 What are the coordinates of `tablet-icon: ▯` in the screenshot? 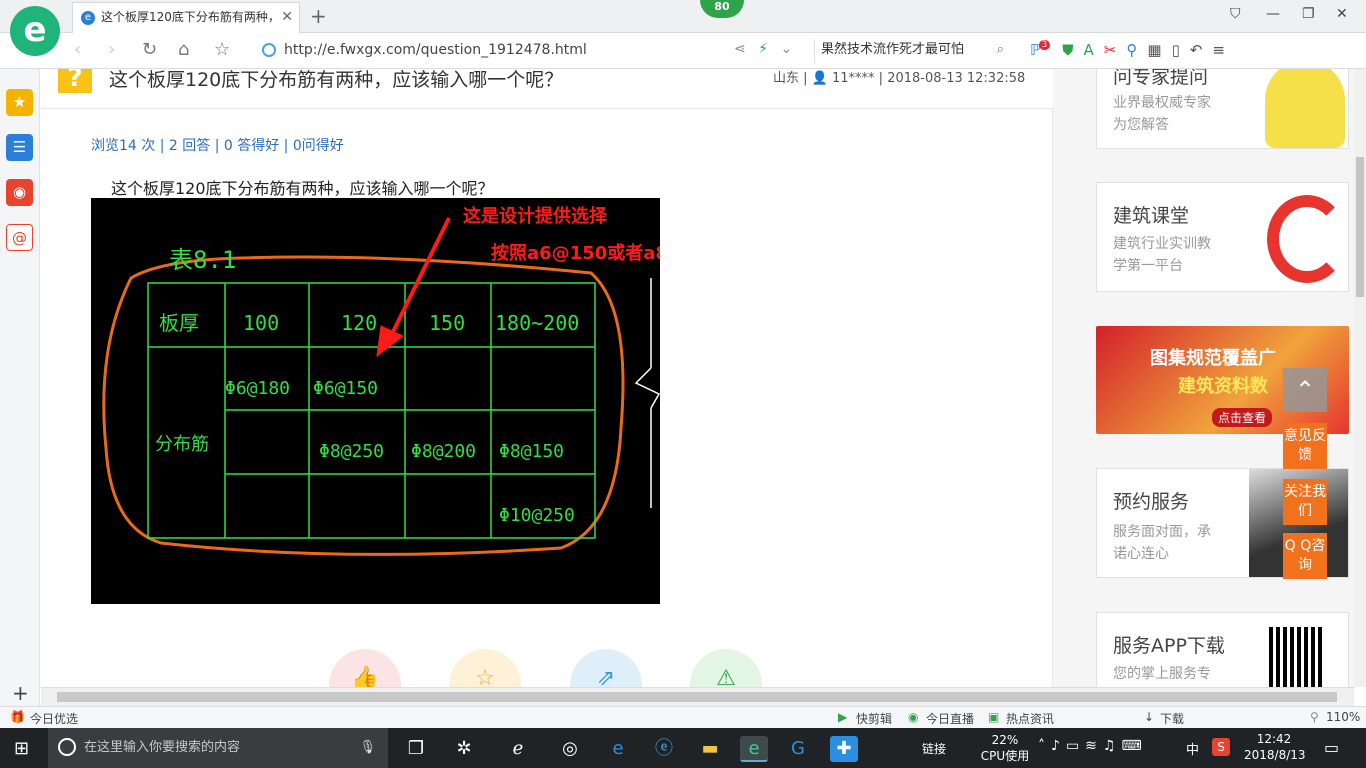 It's located at (1181, 50).